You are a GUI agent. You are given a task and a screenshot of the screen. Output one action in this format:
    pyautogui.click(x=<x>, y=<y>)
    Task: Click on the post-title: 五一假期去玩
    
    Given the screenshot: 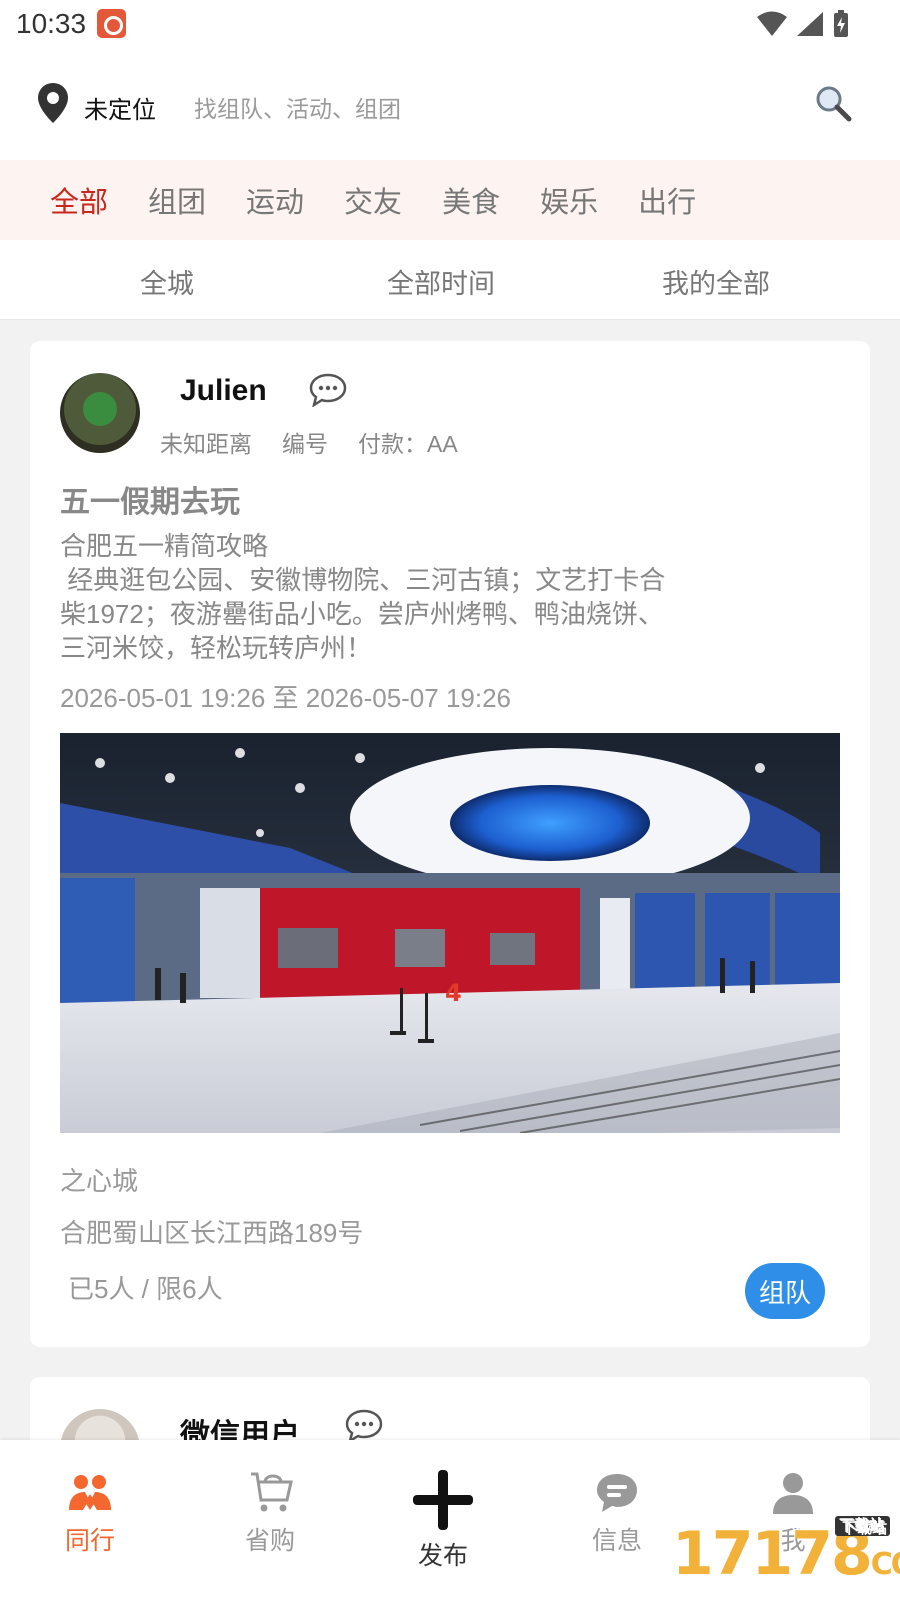 What is the action you would take?
    pyautogui.click(x=150, y=502)
    